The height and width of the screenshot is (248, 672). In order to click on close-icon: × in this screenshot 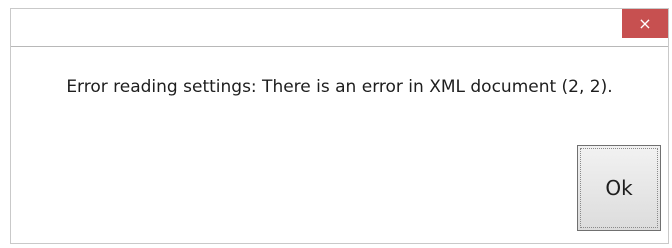, I will do `click(645, 23)`.